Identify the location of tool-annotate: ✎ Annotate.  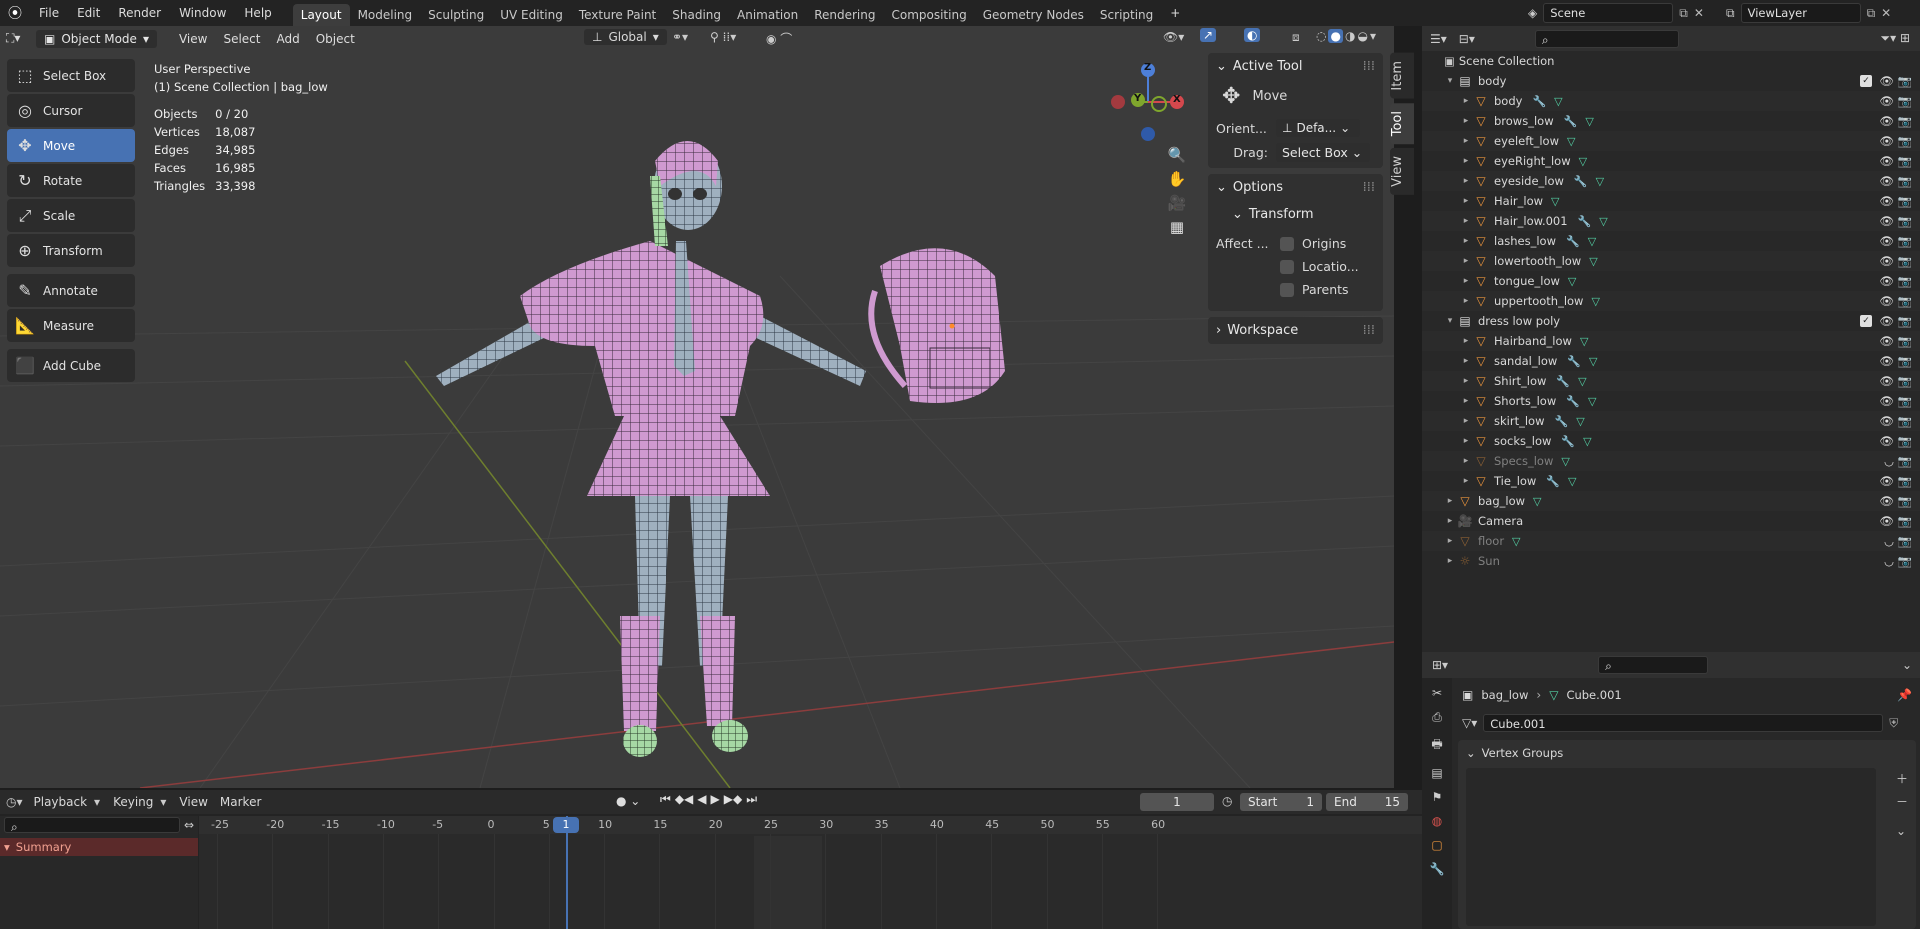
(71, 290).